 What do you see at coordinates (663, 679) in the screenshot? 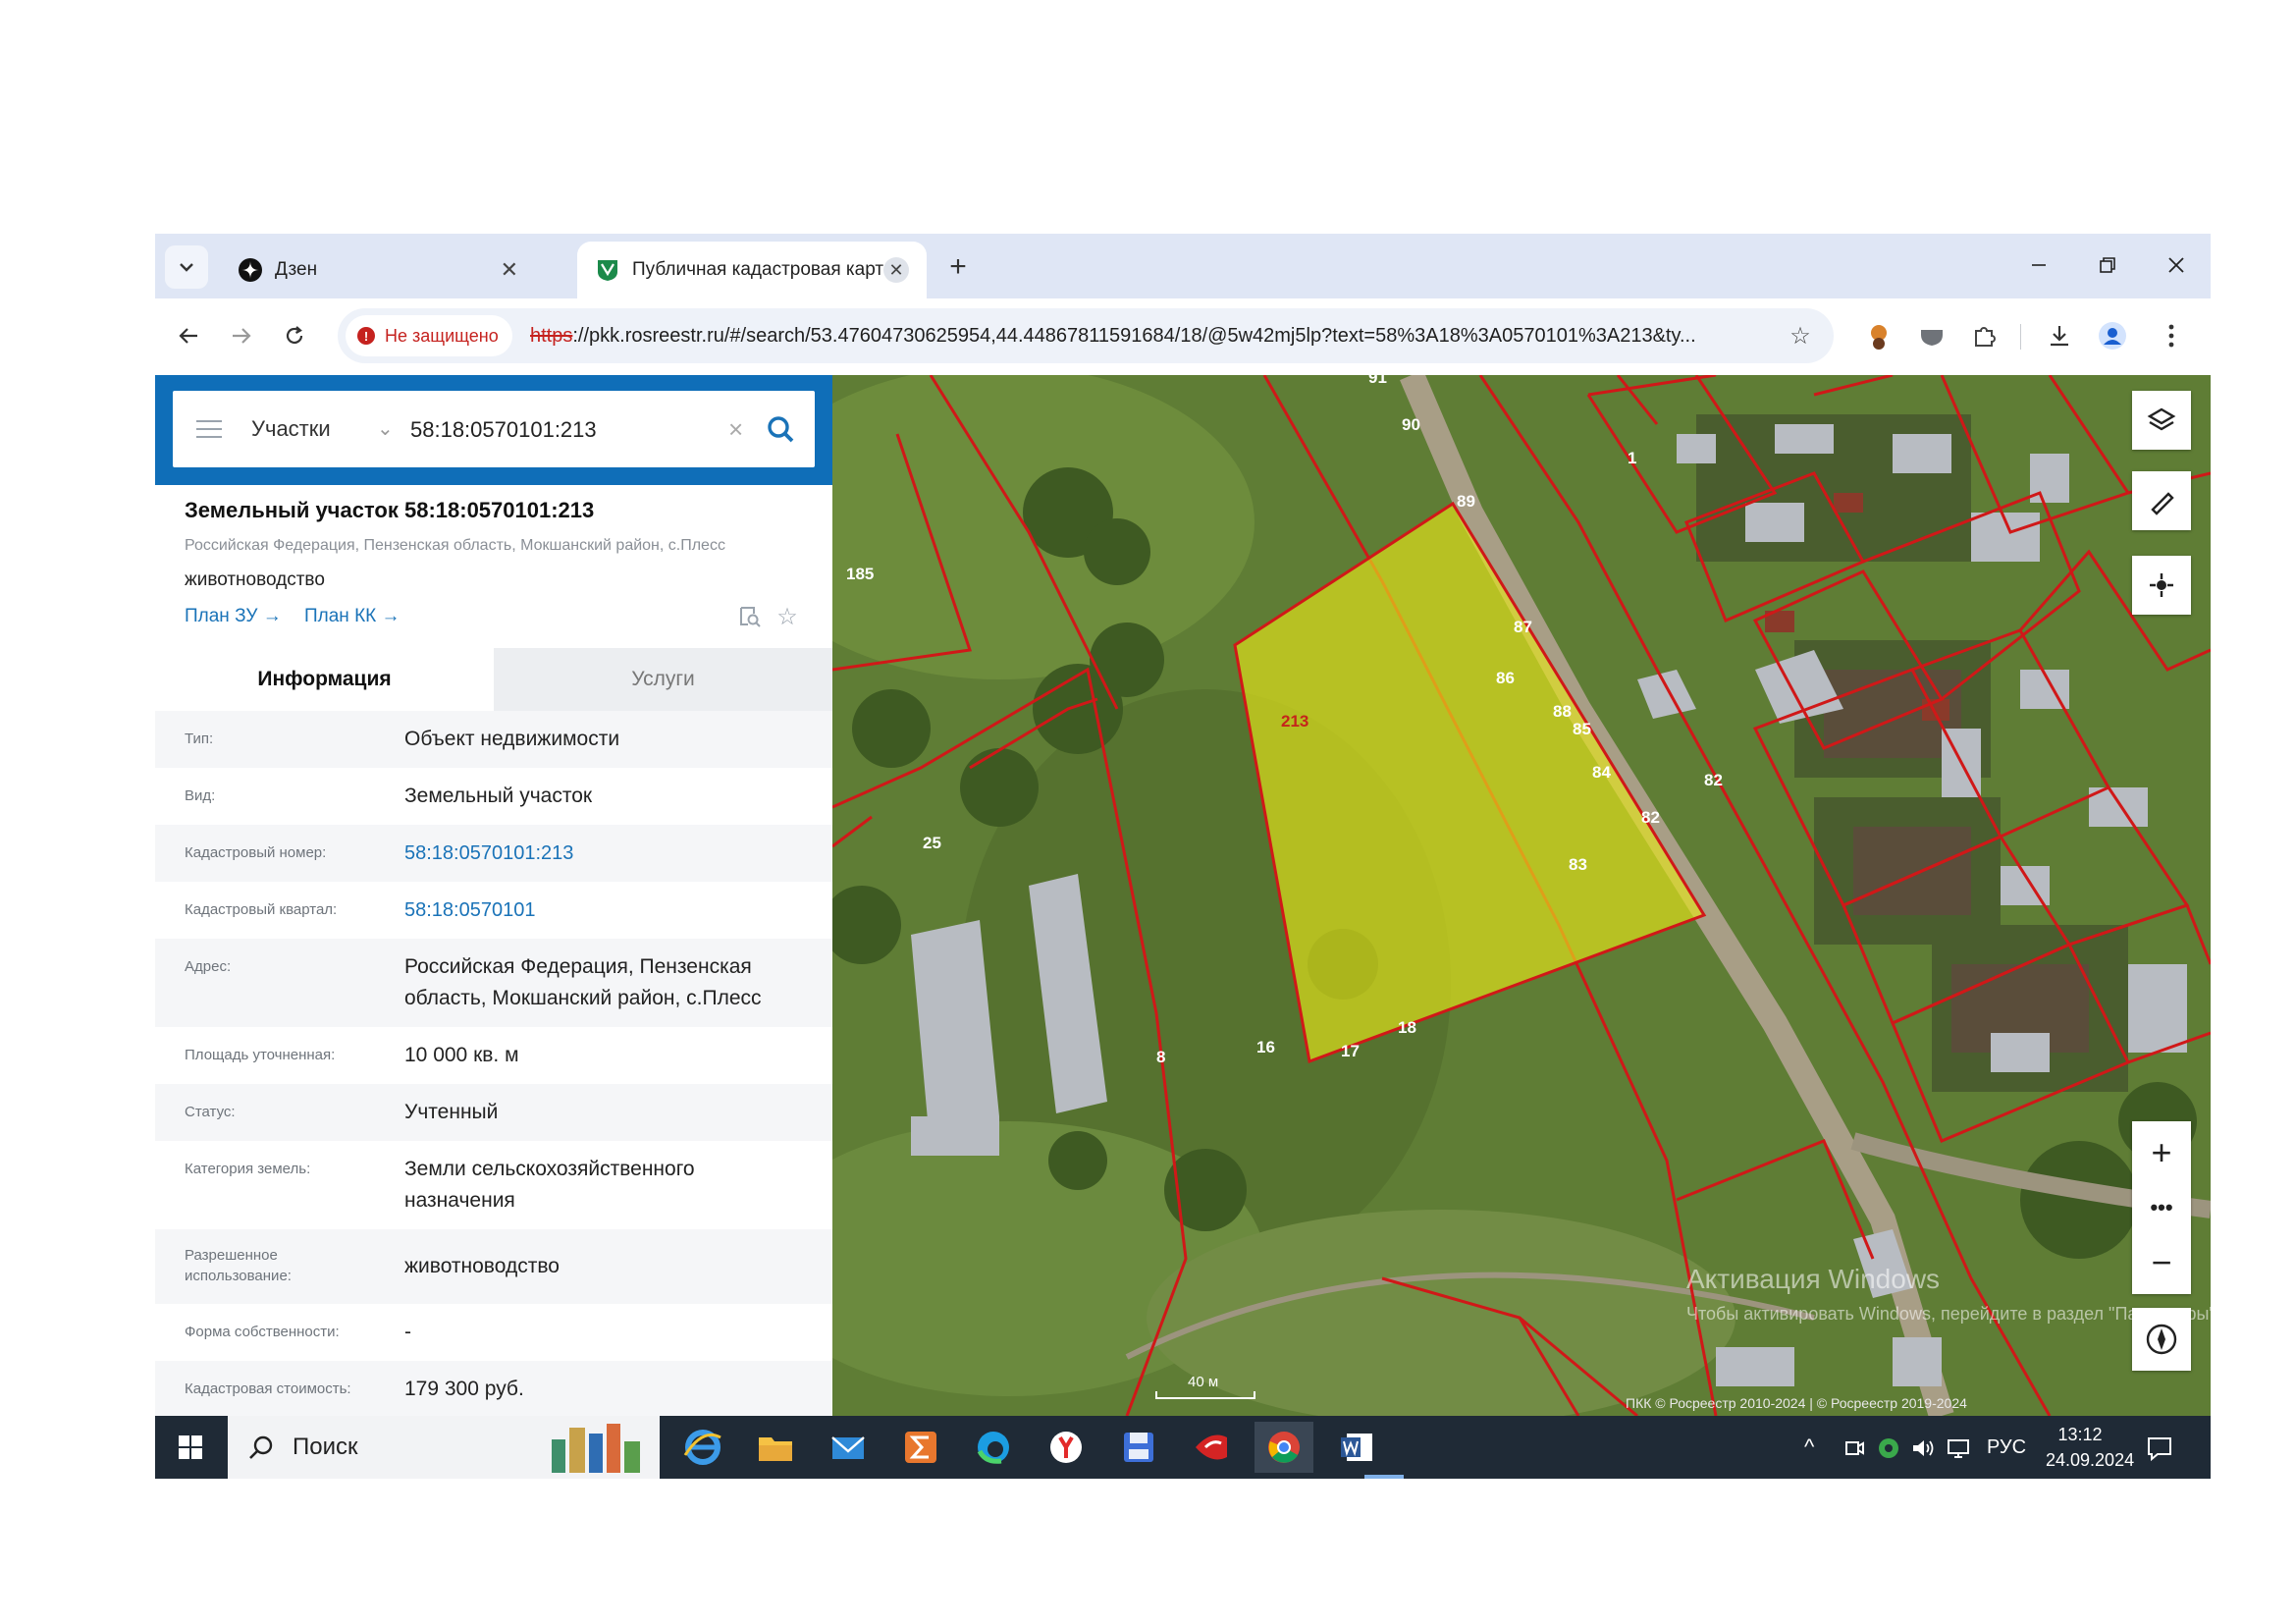
I see `tab-services: Услуги` at bounding box center [663, 679].